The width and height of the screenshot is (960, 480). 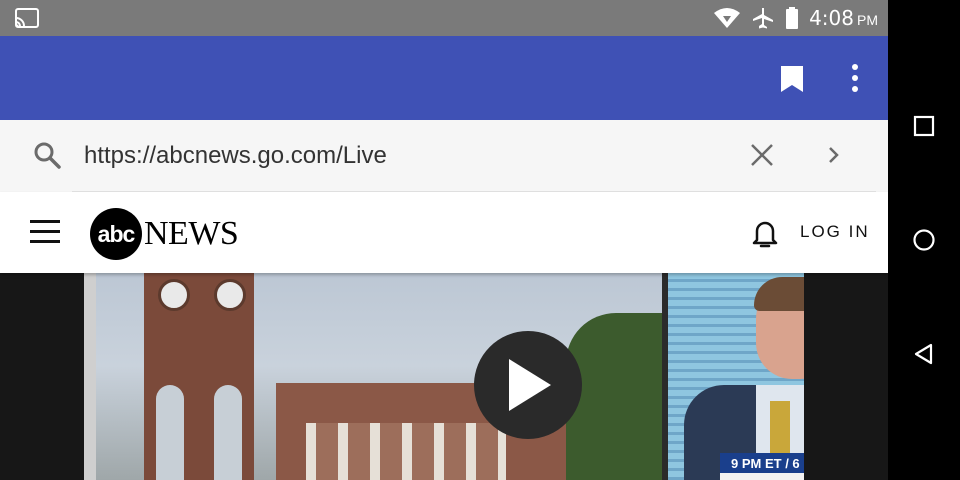 What do you see at coordinates (47, 155) in the screenshot?
I see `search-icon` at bounding box center [47, 155].